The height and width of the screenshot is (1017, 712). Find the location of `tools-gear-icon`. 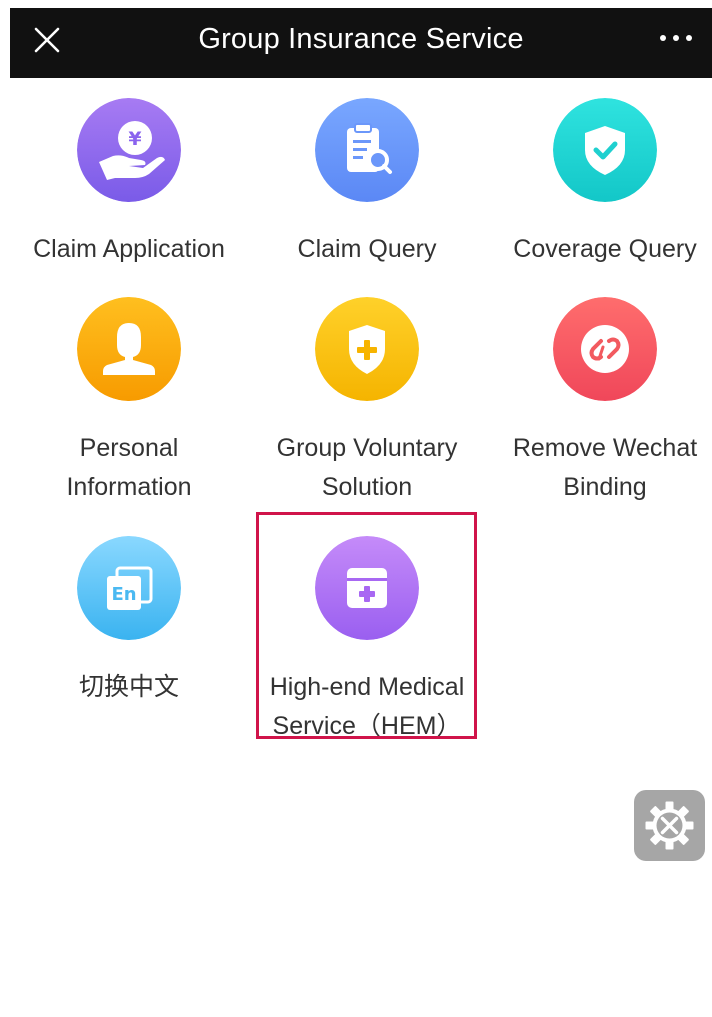

tools-gear-icon is located at coordinates (669, 825).